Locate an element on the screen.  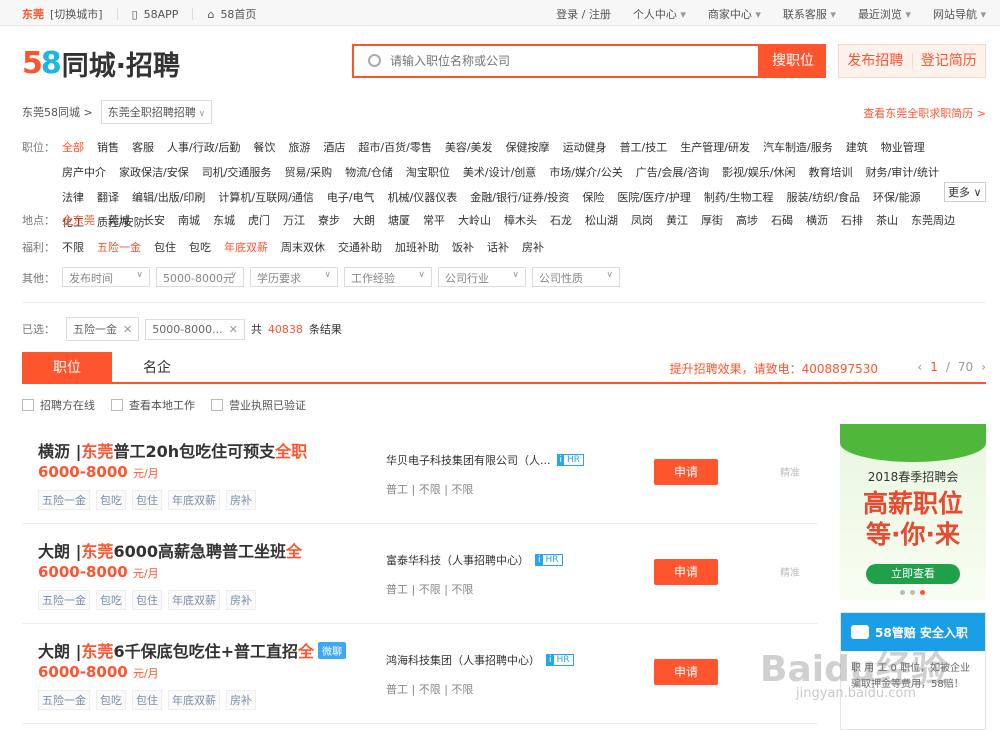
location-option: 横沥 is located at coordinates (817, 220).